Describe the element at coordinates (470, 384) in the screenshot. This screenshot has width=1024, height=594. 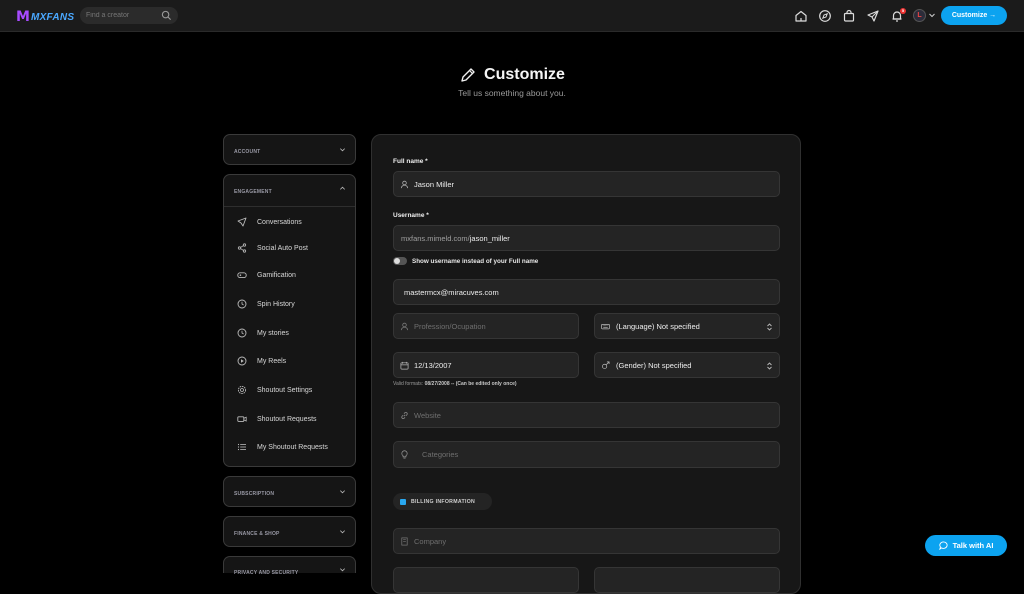
I see `hint-format: 08/27/2008 -- (Can be edited only once)` at that location.